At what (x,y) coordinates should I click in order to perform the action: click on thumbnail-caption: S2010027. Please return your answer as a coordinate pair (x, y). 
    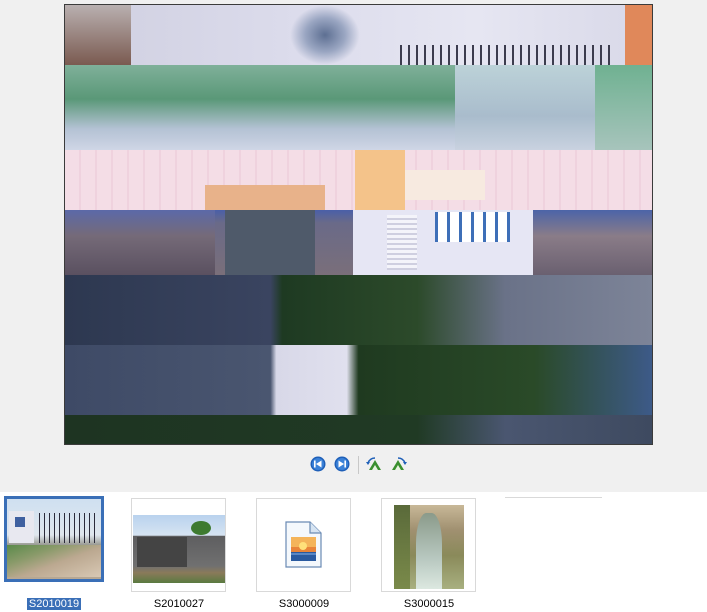
    Looking at the image, I should click on (179, 604).